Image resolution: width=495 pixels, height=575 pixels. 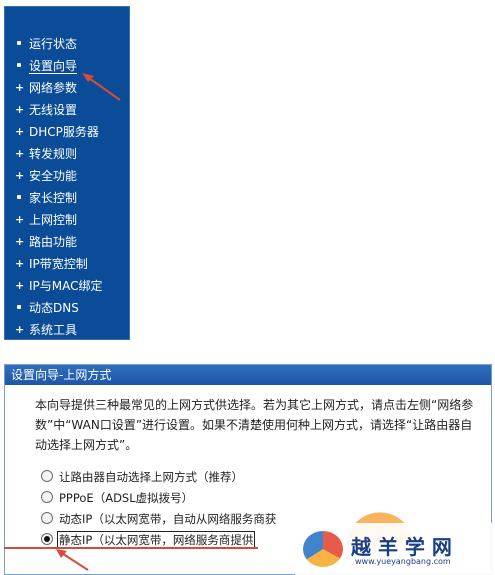 What do you see at coordinates (168, 519) in the screenshot?
I see `option-label: 动态IP（以太网宽带，自动从网络服务商获` at bounding box center [168, 519].